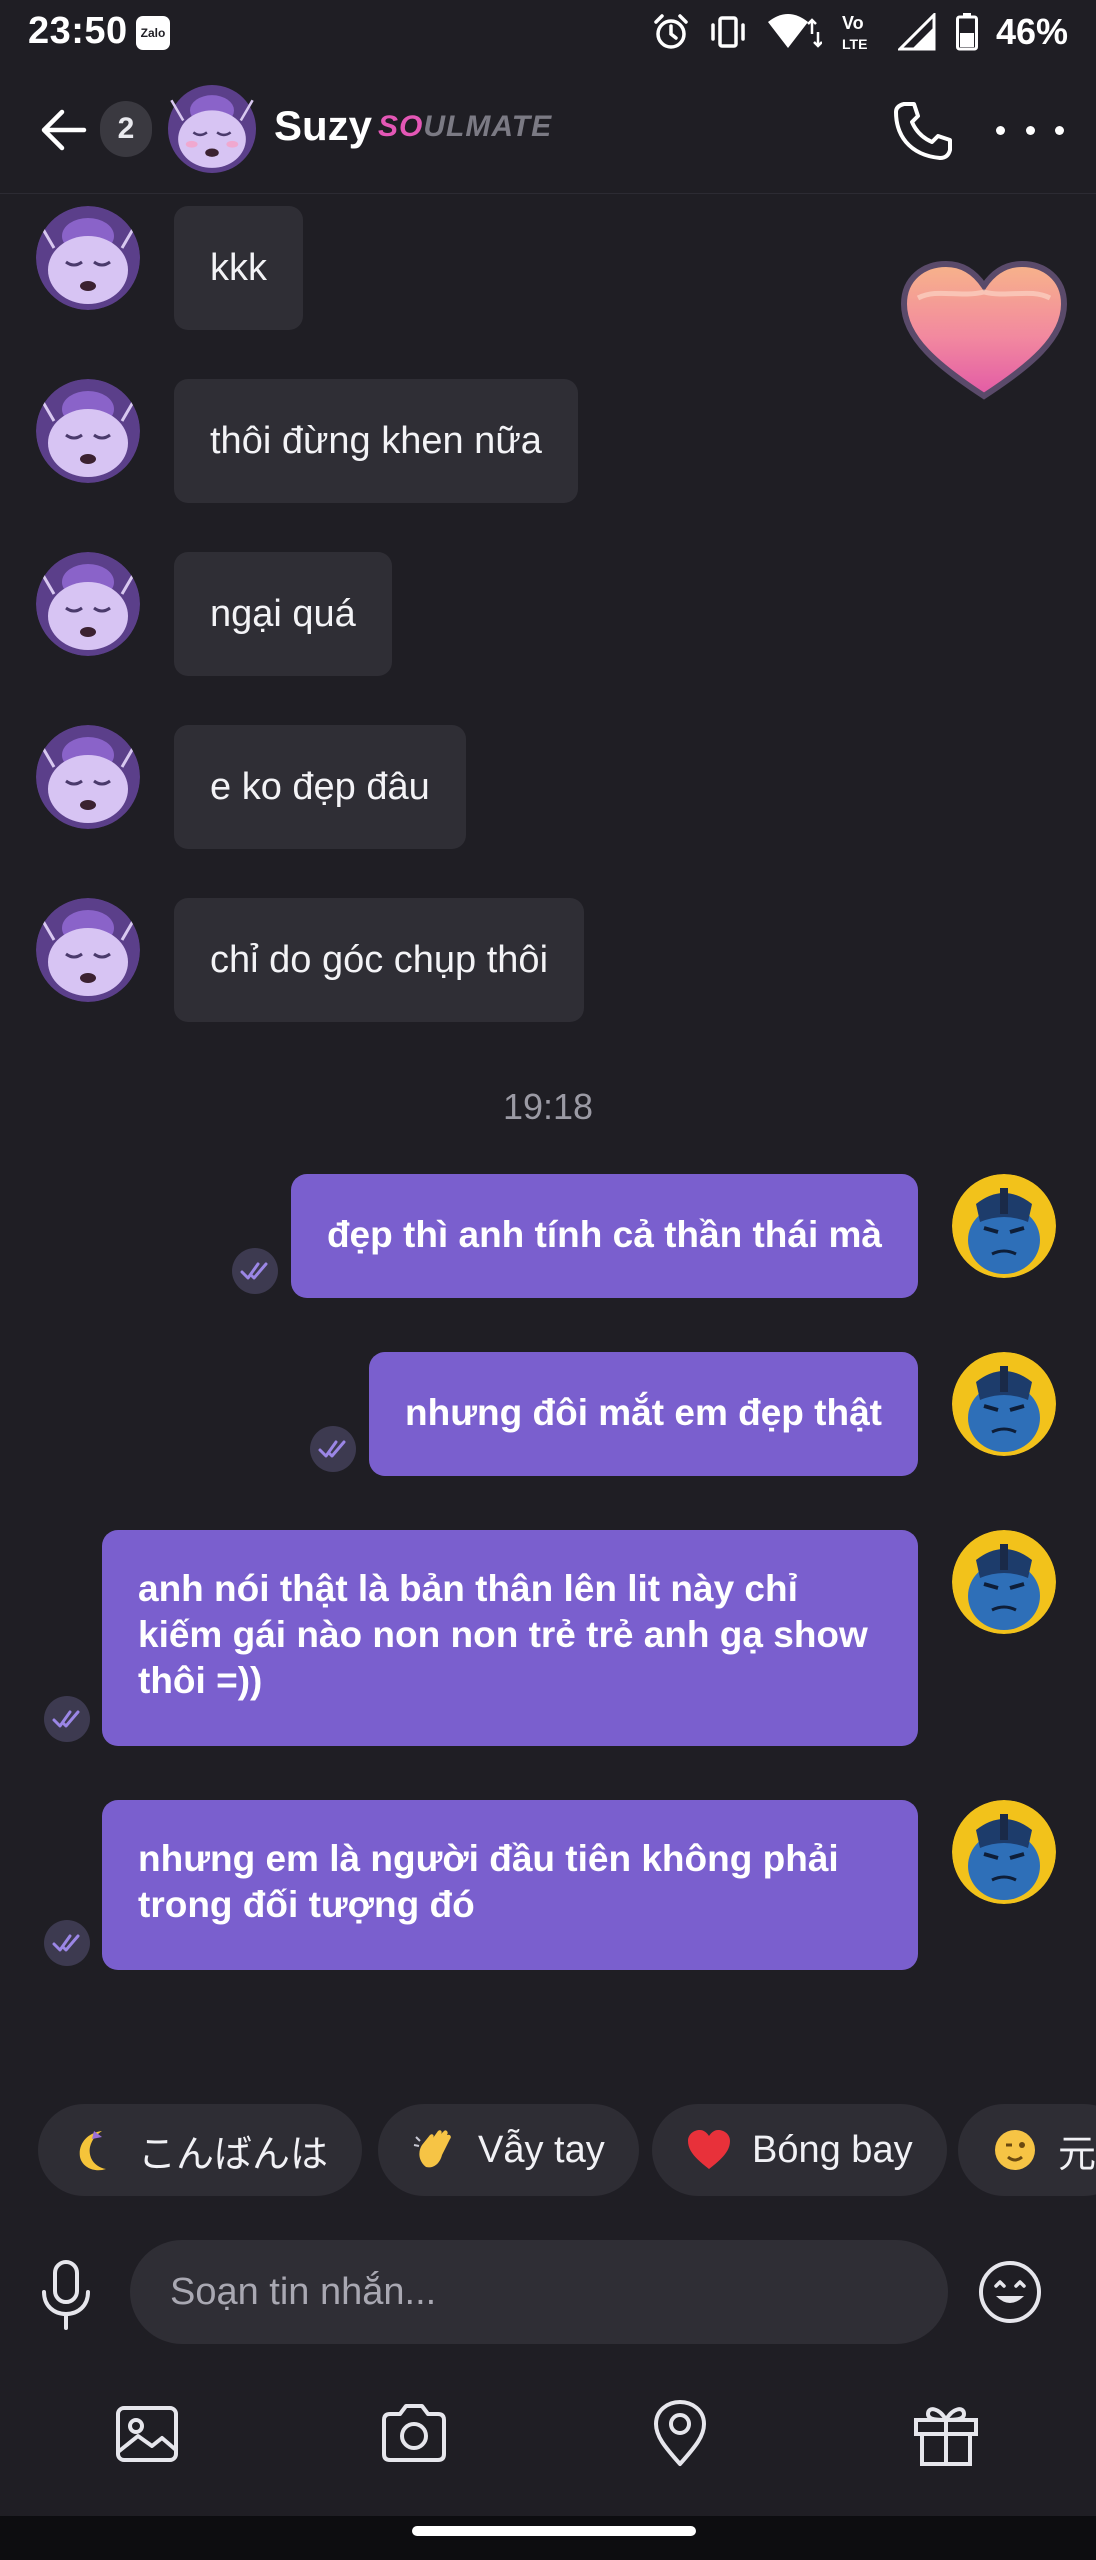 This screenshot has height=2560, width=1096. Describe the element at coordinates (78, 31) in the screenshot. I see `status-time: 23:50` at that location.